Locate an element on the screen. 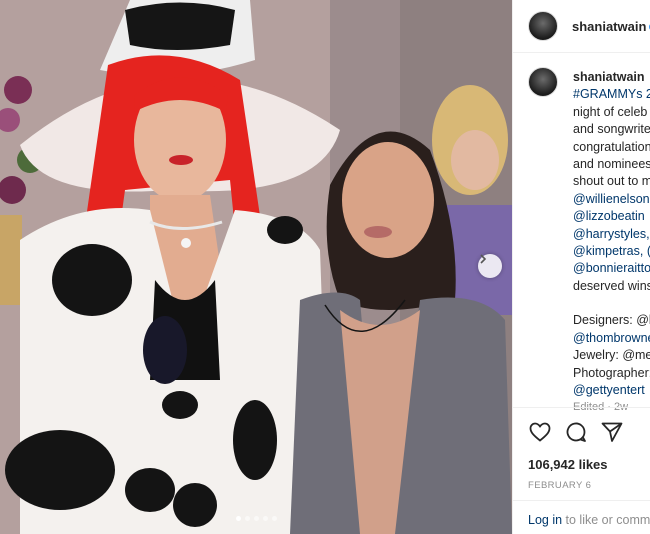 This screenshot has height=534, width=650. hashtag-link: #GRAMMYs 2 is located at coordinates (611, 94).